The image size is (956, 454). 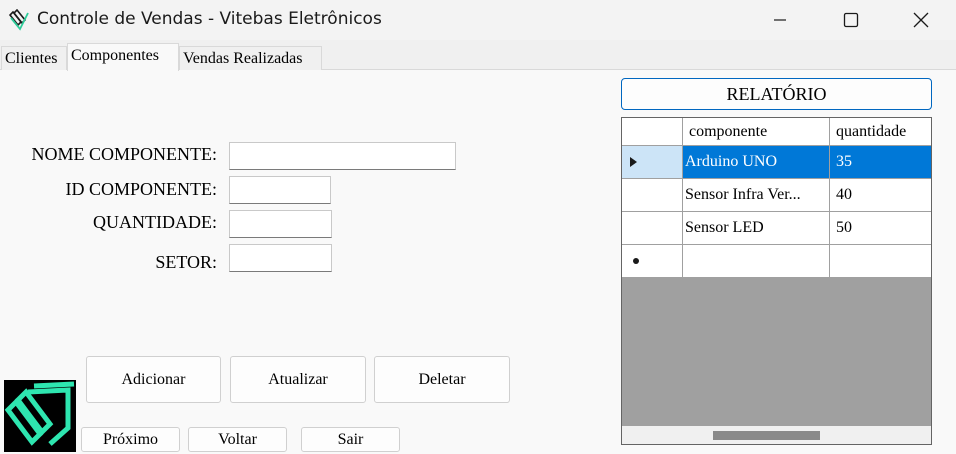 What do you see at coordinates (280, 258) in the screenshot?
I see `setor-input` at bounding box center [280, 258].